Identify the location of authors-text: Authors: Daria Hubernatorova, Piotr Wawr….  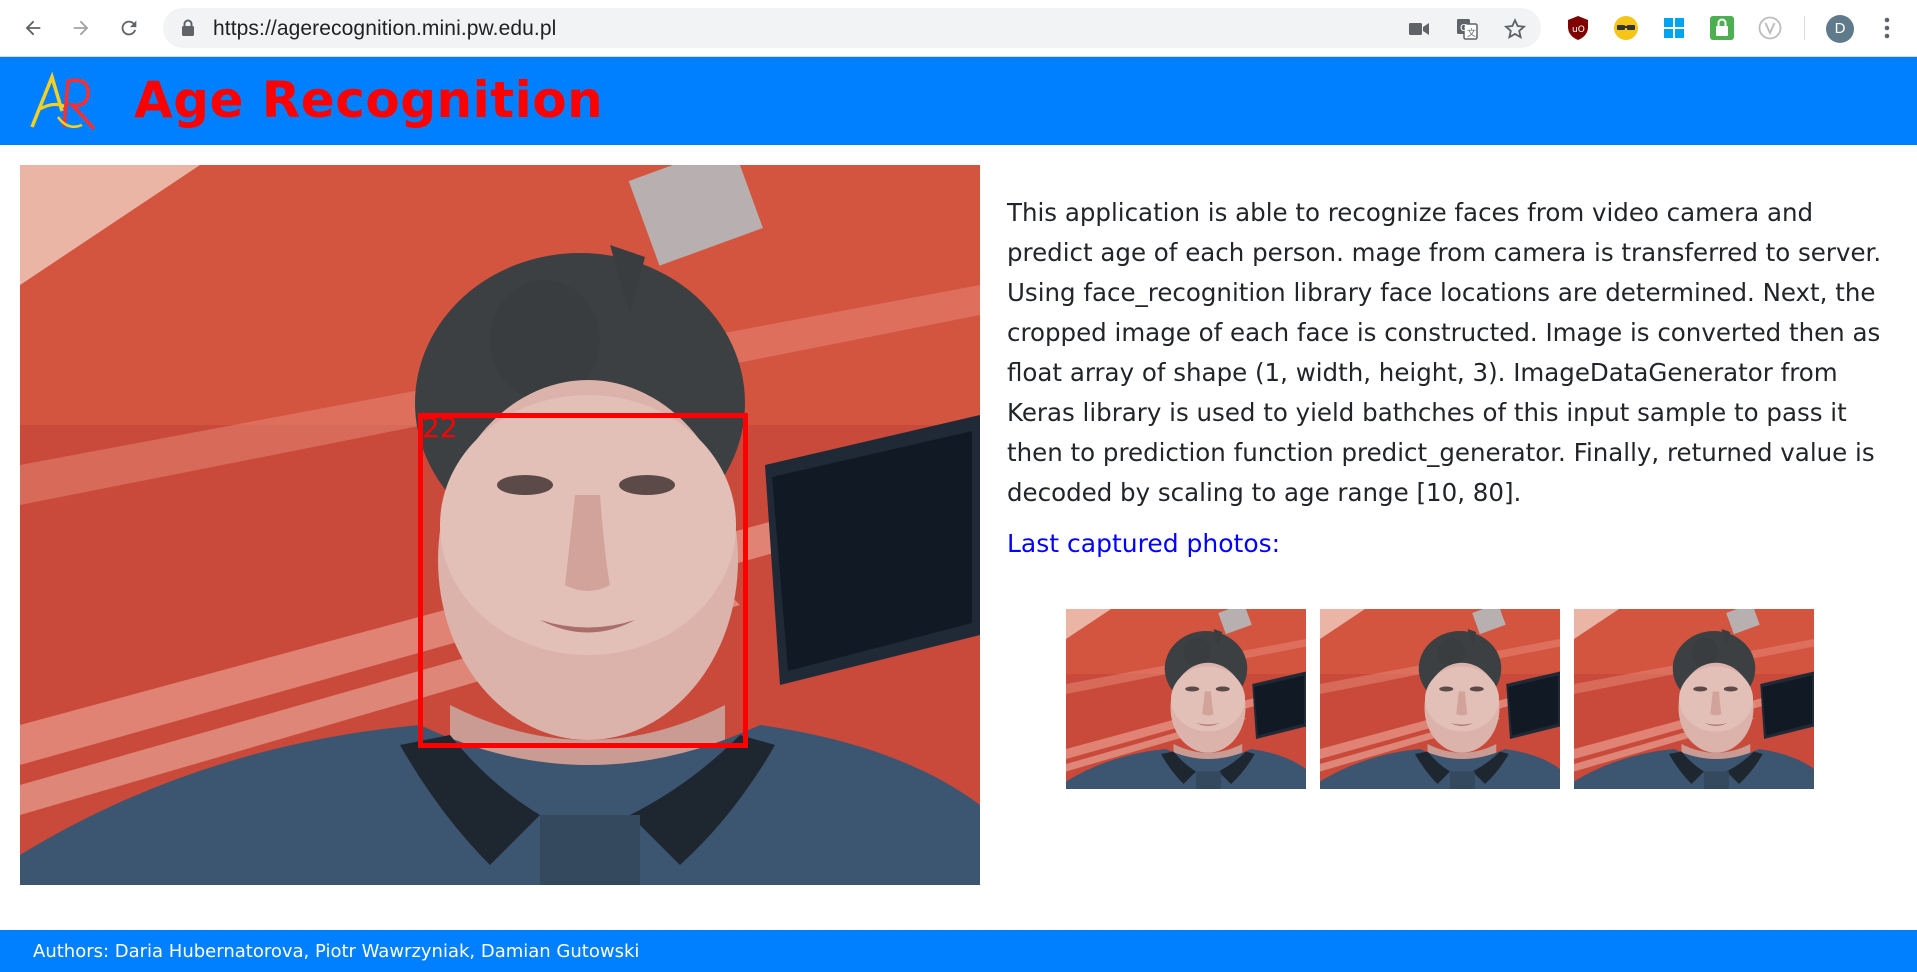
(336, 951).